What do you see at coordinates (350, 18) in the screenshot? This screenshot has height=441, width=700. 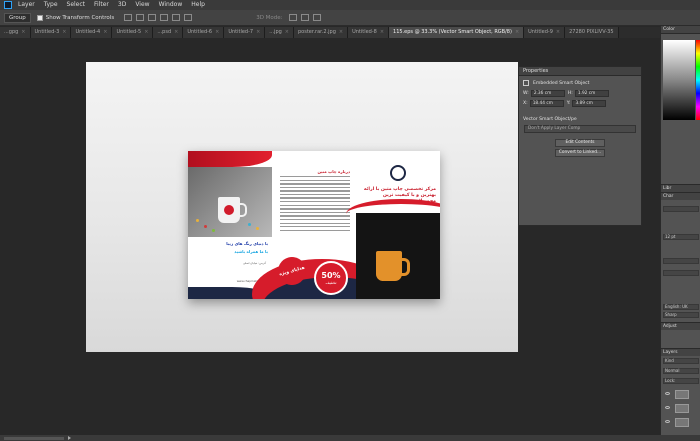 I see `options-bar: Group Show Transform Controls 3D Mode:` at bounding box center [350, 18].